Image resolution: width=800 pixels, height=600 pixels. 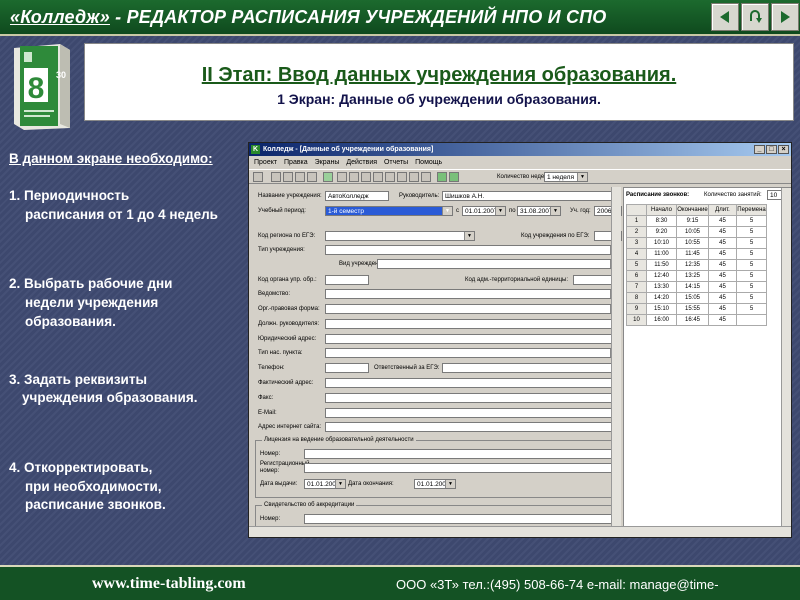 What do you see at coordinates (531, 196) in the screenshot?
I see `head-input: Шишков А.Н.` at bounding box center [531, 196].